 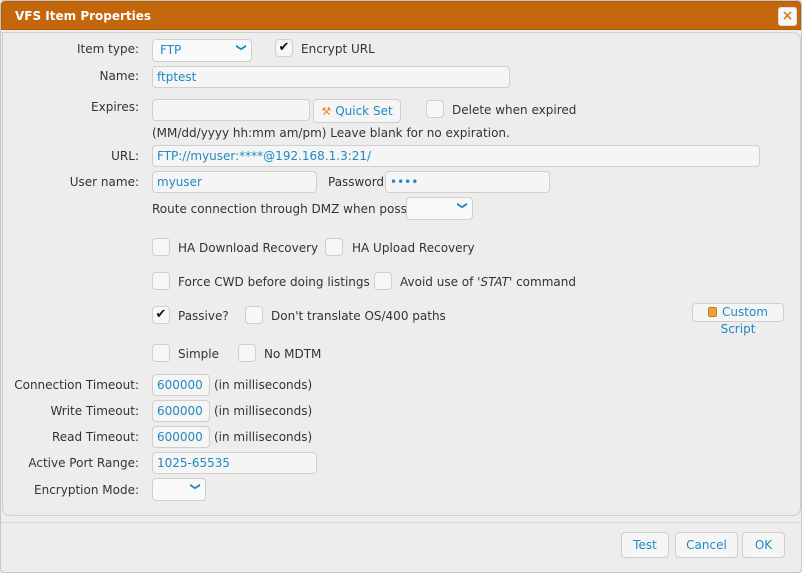 I want to click on ha-upload-label: HA Upload Recovery, so click(x=413, y=248).